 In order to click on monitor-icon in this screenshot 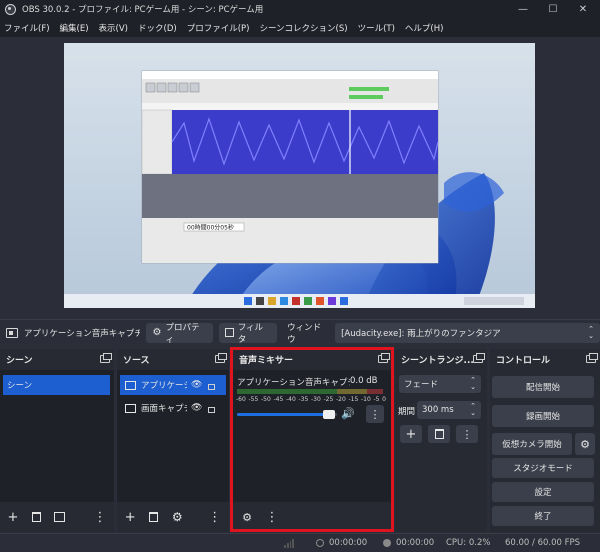, I will do `click(130, 408)`.